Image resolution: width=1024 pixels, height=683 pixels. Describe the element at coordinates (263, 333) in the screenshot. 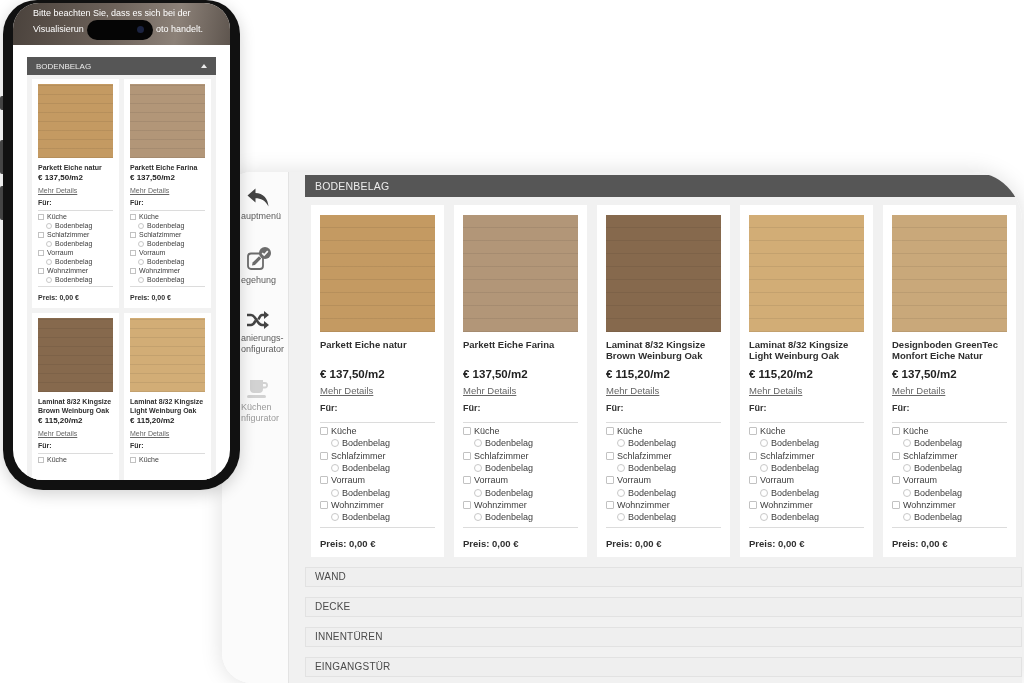

I see `sidebar-link: anierungs- onfigurator` at that location.